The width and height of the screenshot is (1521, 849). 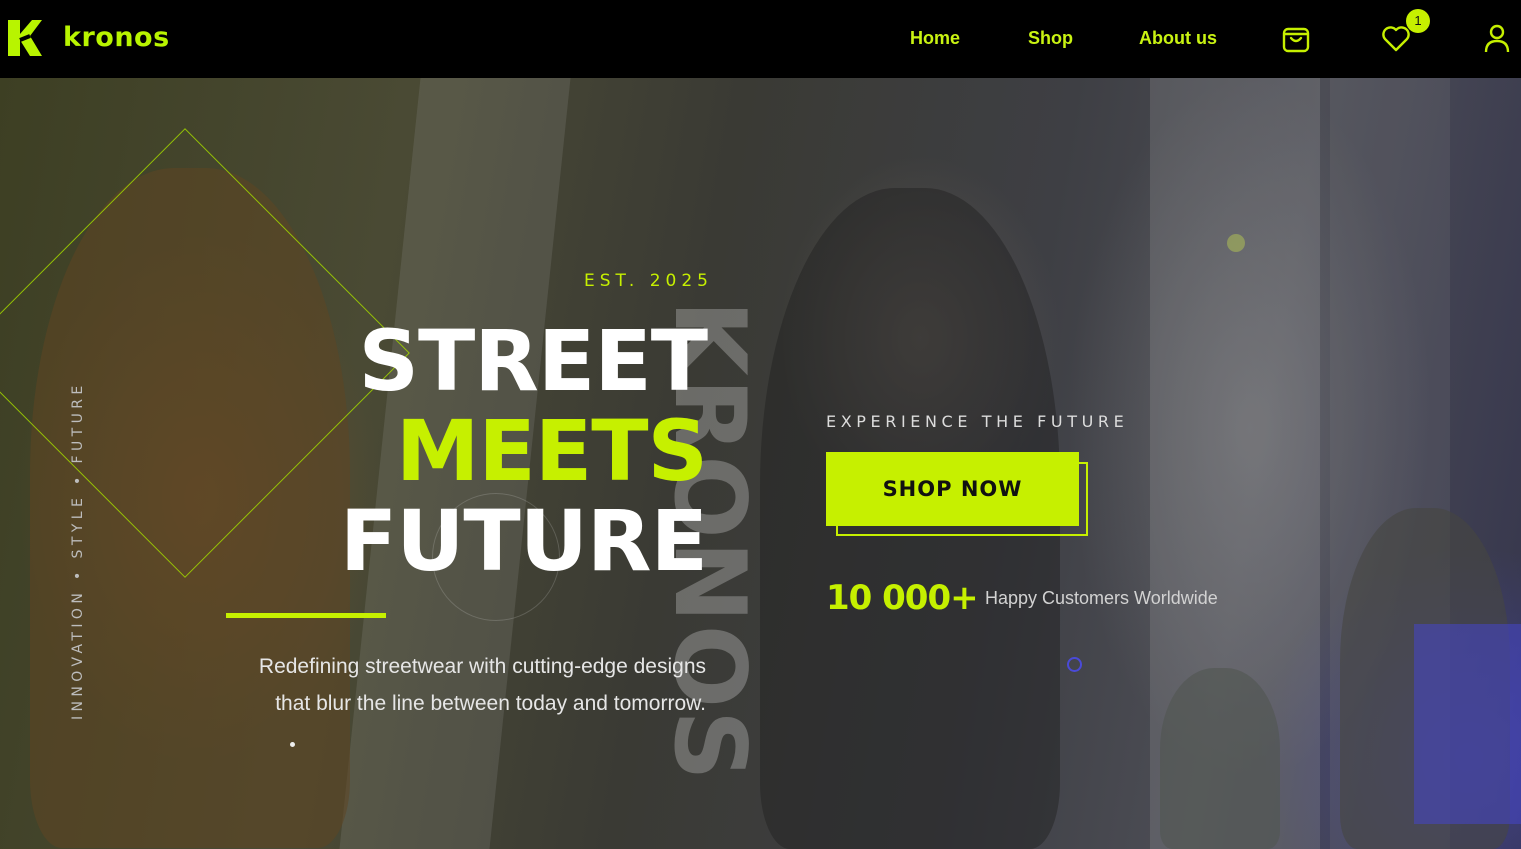 I want to click on kronos-logo-icon, so click(x=25, y=38).